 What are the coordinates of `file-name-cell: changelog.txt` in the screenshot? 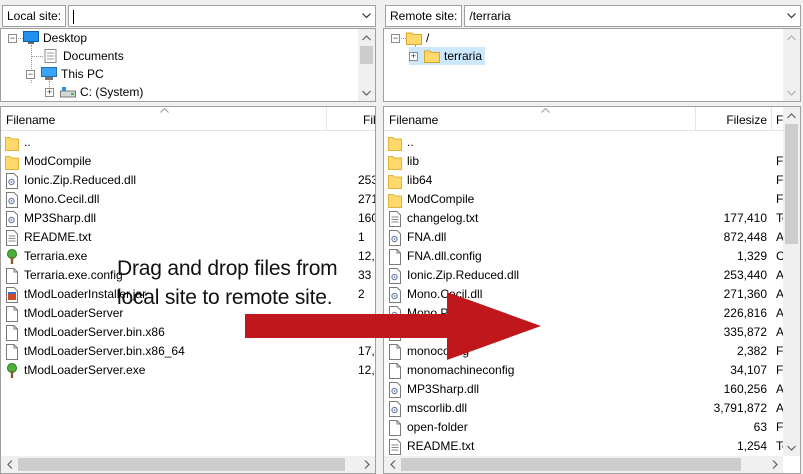 It's located at (433, 218).